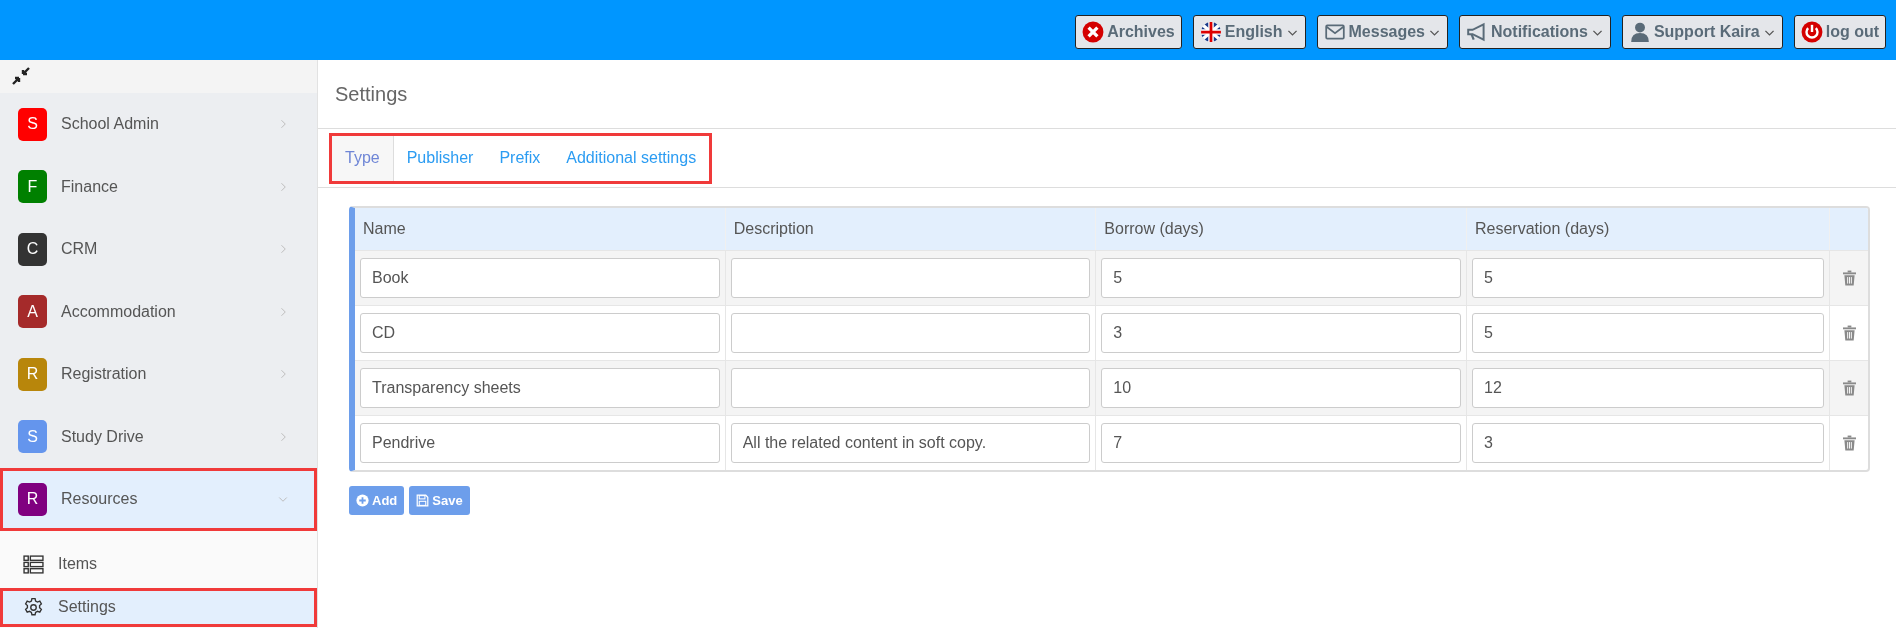 This screenshot has height=628, width=1896. I want to click on column-header: Description, so click(911, 229).